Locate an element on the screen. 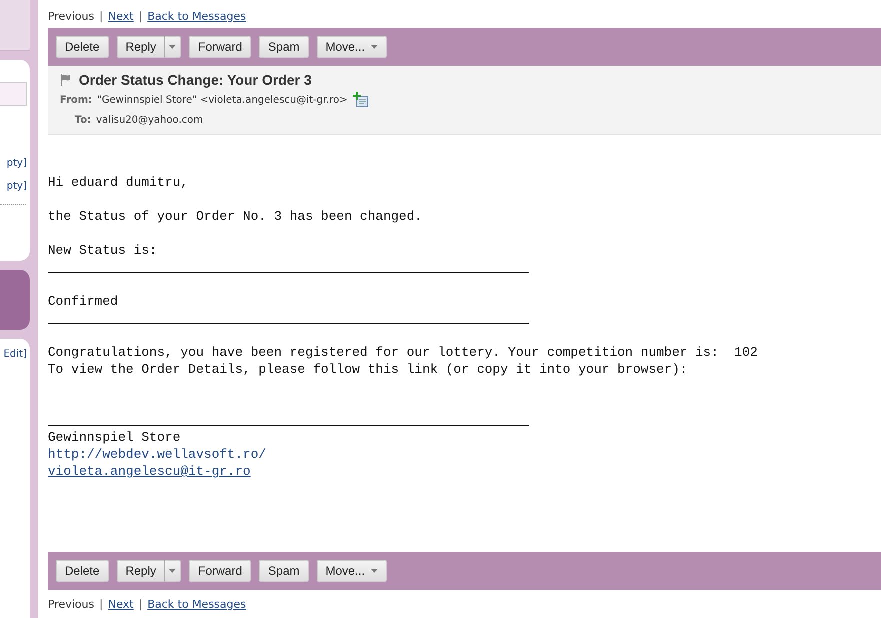 Image resolution: width=881 pixels, height=618 pixels. sidebar-link: Edit] is located at coordinates (17, 354).